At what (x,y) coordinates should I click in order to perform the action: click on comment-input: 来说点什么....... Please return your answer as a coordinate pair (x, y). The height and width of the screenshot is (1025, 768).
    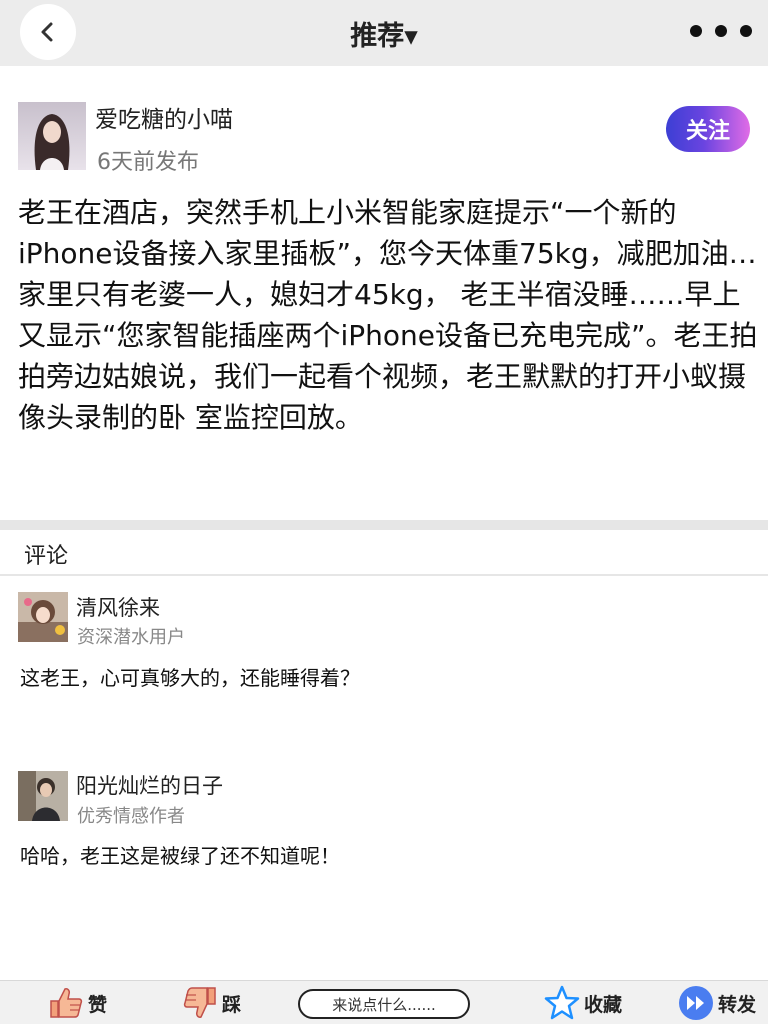
    Looking at the image, I should click on (384, 1004).